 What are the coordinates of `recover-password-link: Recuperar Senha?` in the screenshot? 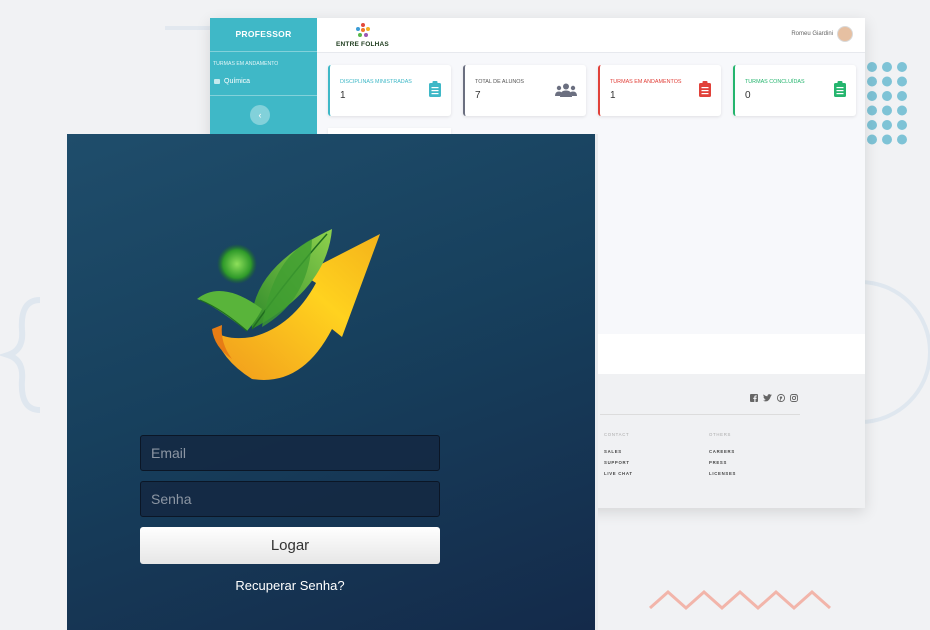 It's located at (290, 585).